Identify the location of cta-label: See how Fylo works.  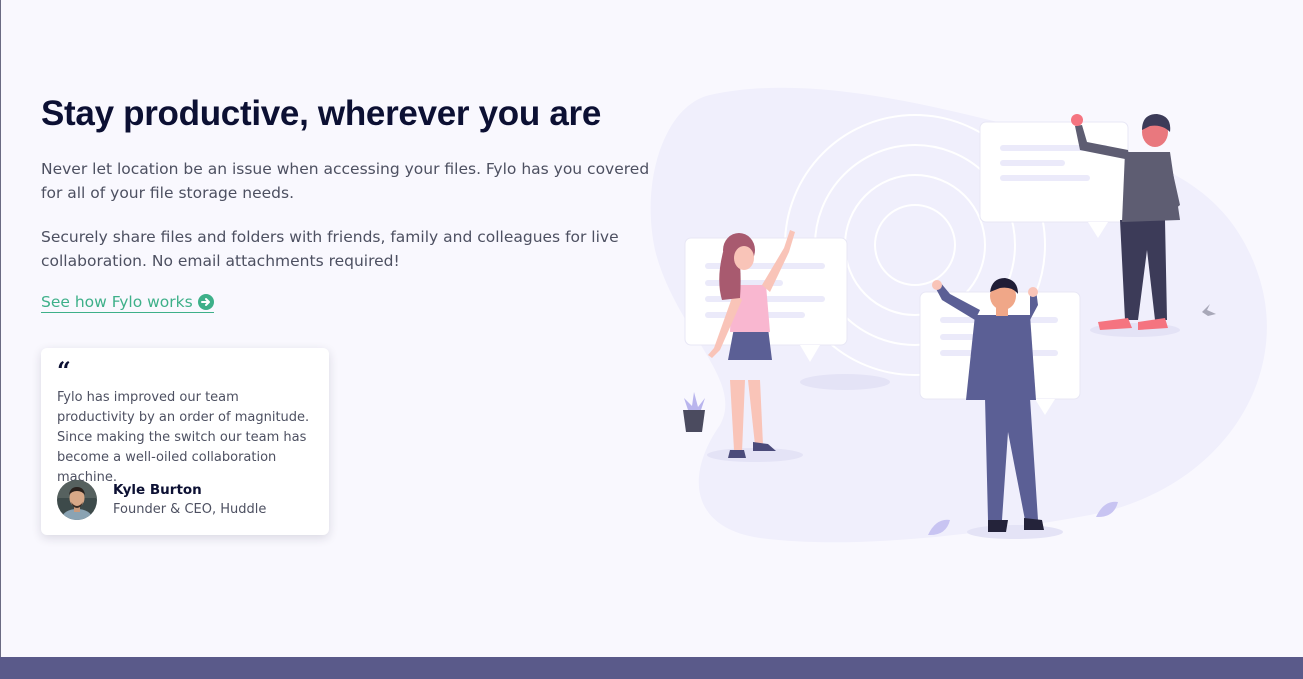
(117, 302).